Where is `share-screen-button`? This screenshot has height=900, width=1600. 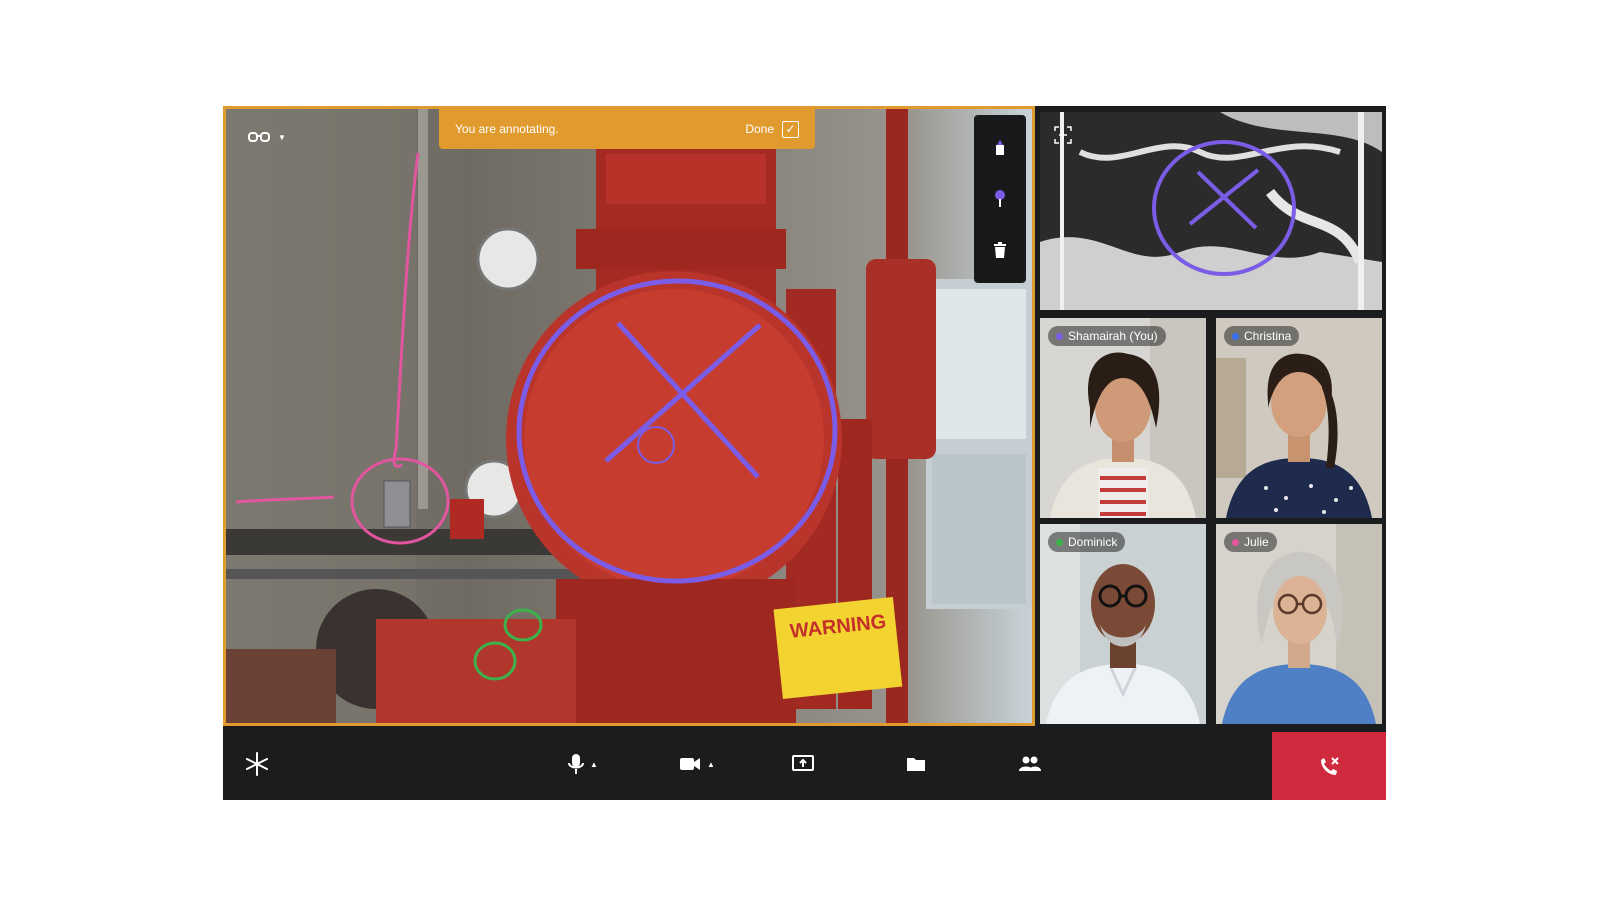 share-screen-button is located at coordinates (803, 764).